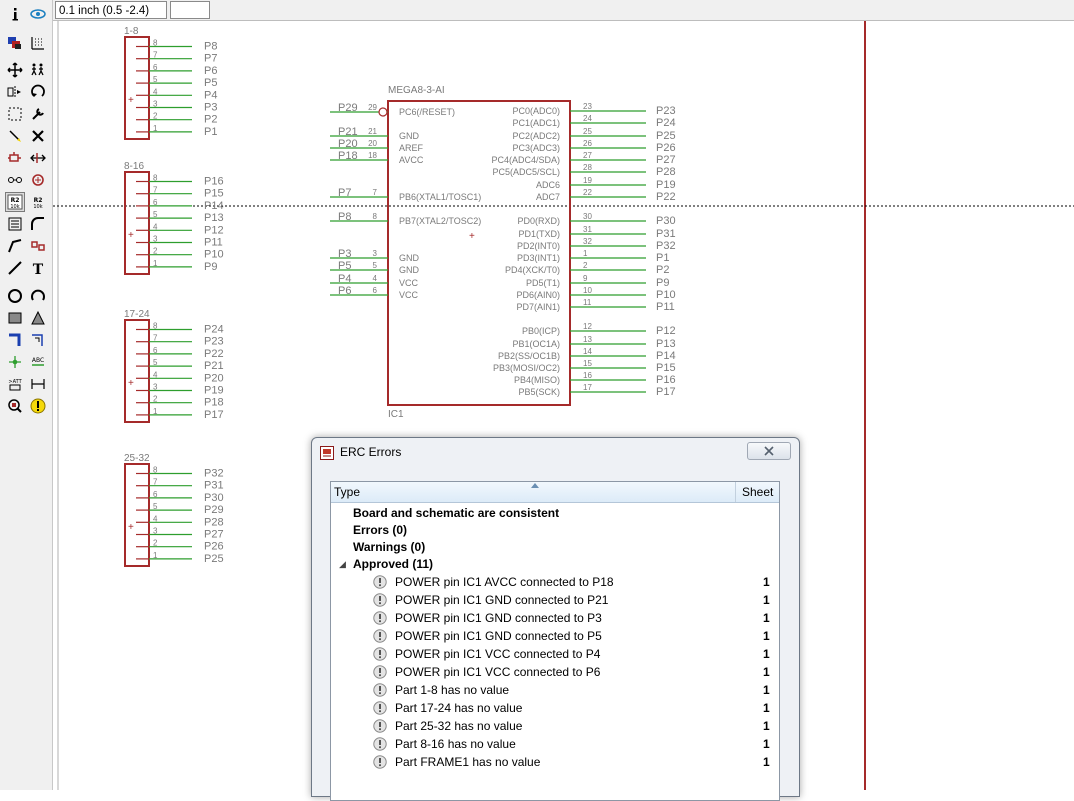  I want to click on approved-item-message: POWER pin IC1 AVCC connected to P18, so click(504, 582).